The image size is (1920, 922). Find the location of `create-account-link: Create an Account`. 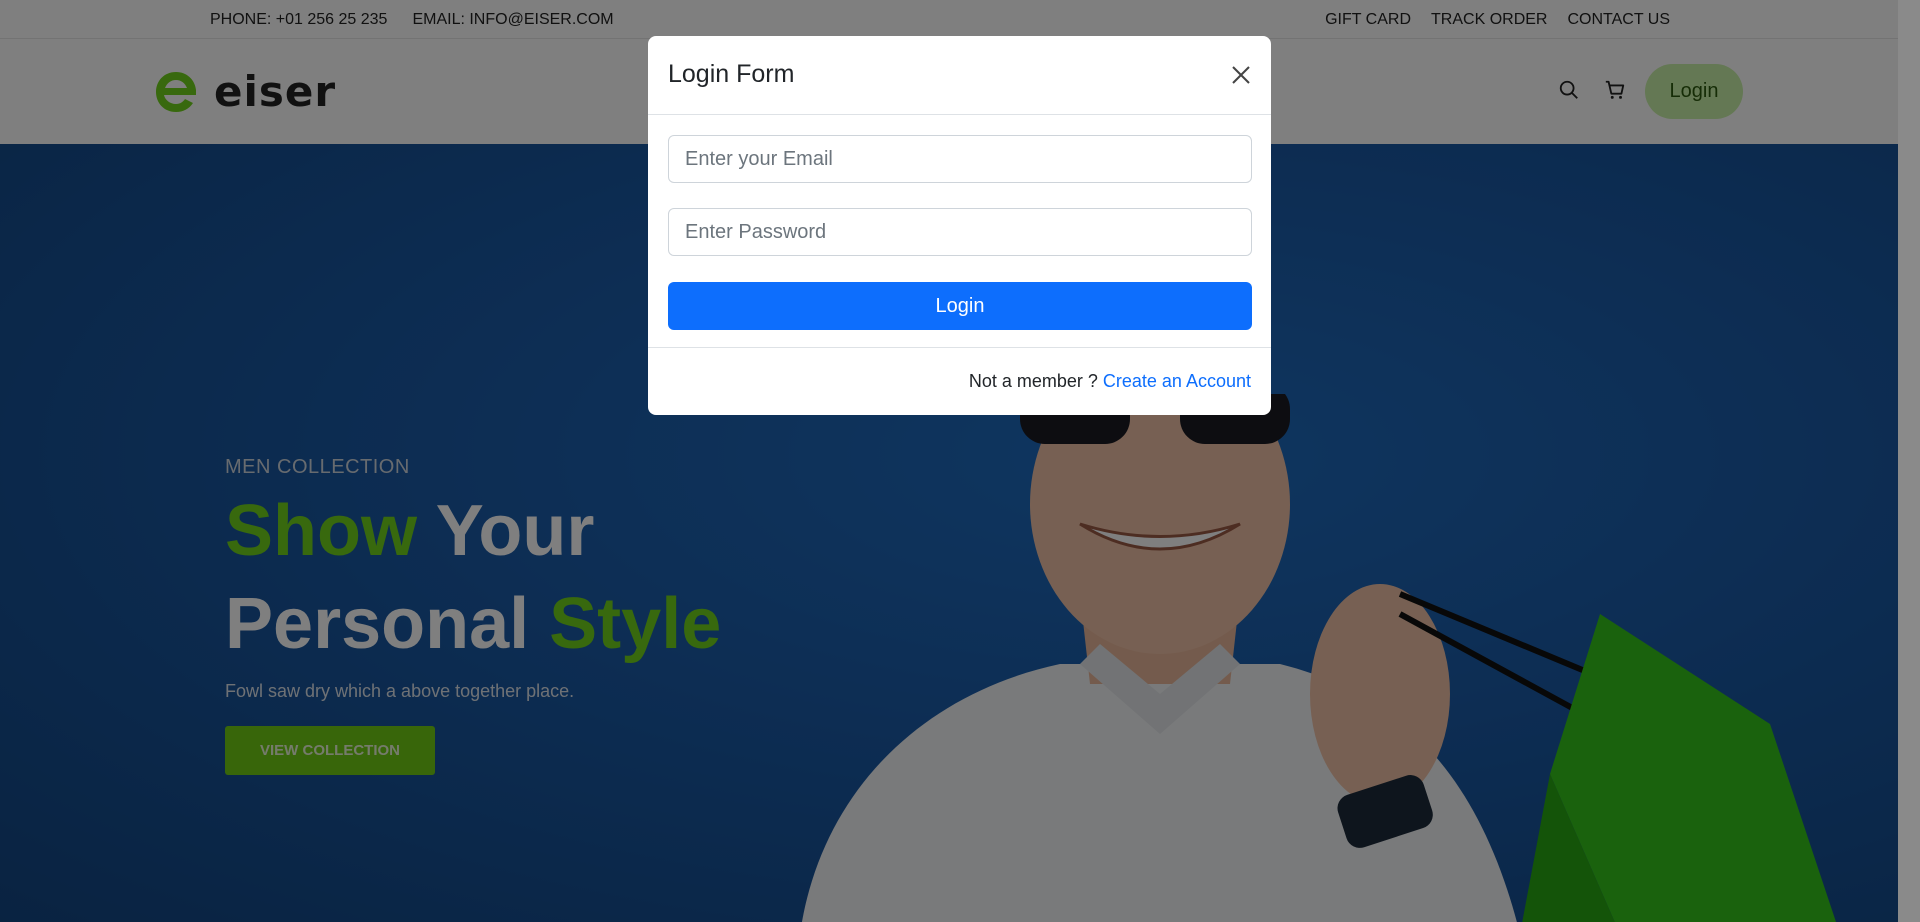

create-account-link: Create an Account is located at coordinates (1177, 381).